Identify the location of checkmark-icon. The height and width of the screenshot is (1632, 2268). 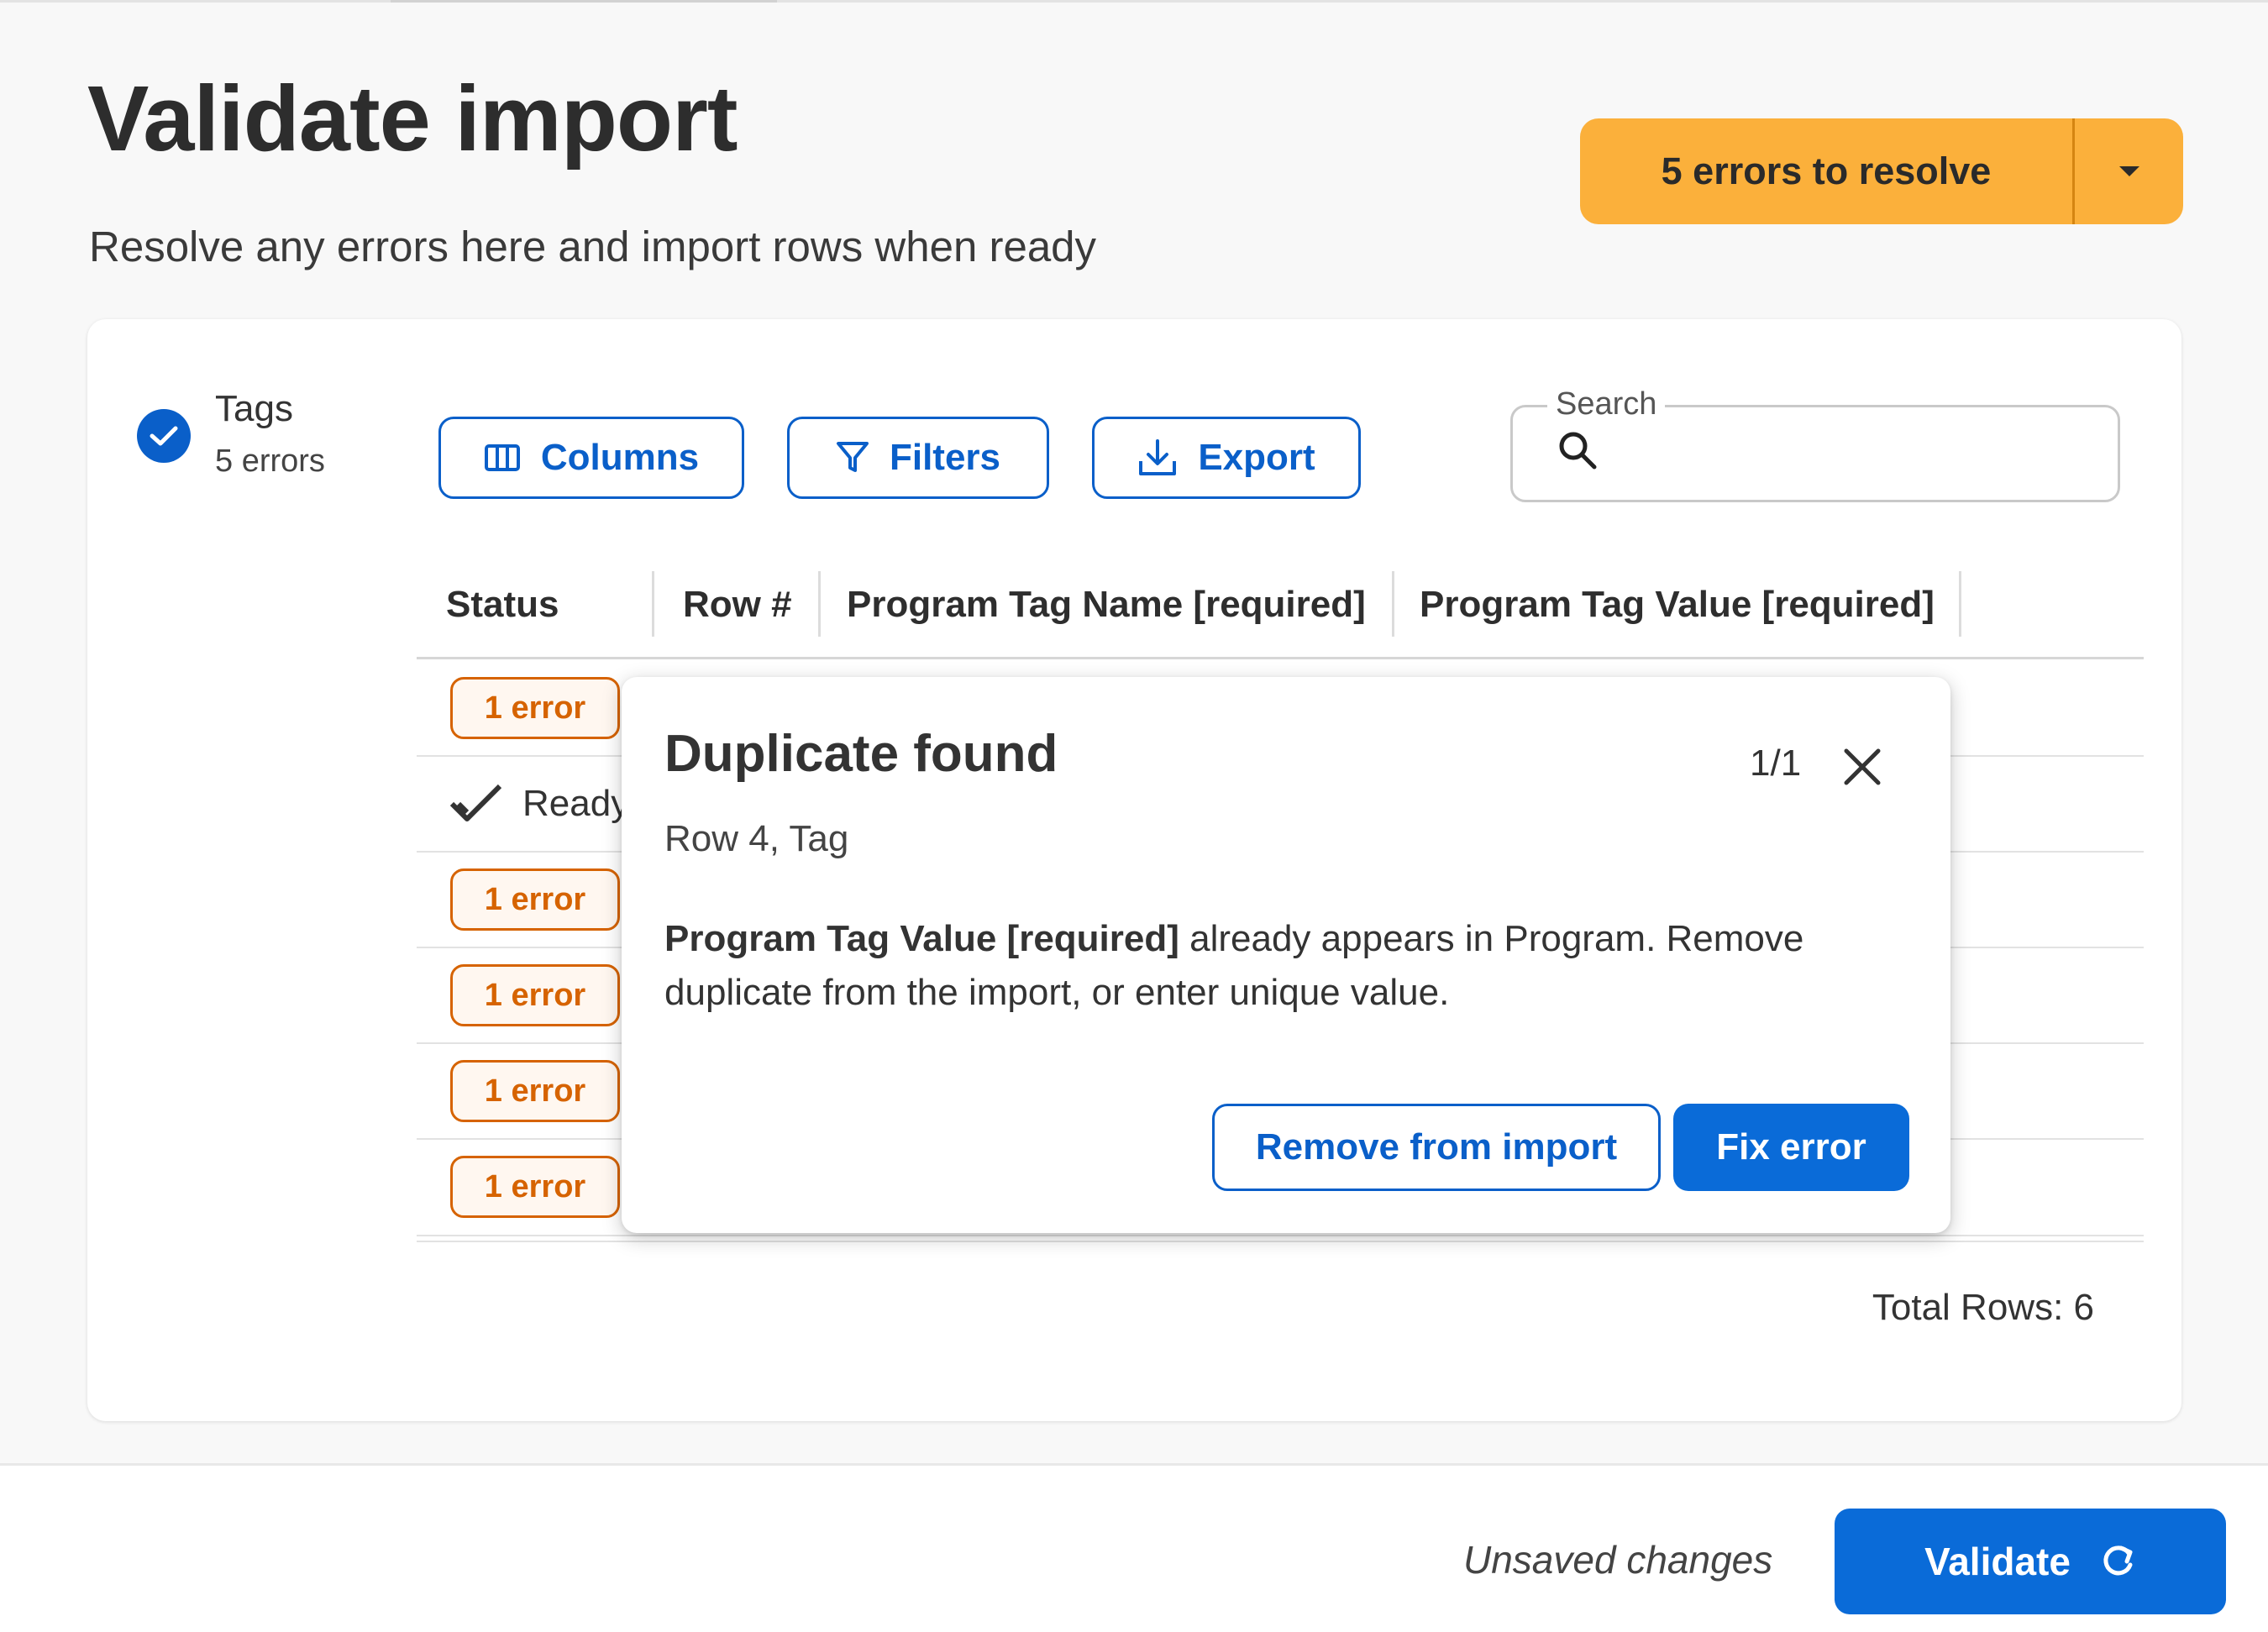
(475, 803).